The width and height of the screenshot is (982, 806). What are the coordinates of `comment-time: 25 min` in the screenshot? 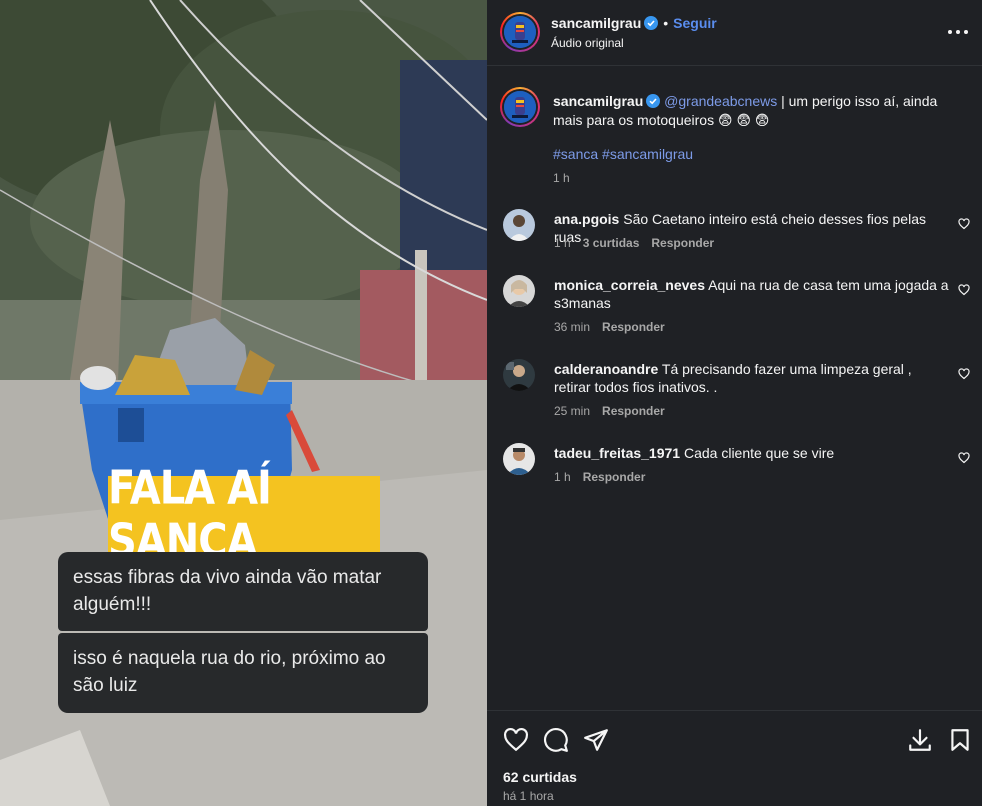 It's located at (572, 411).